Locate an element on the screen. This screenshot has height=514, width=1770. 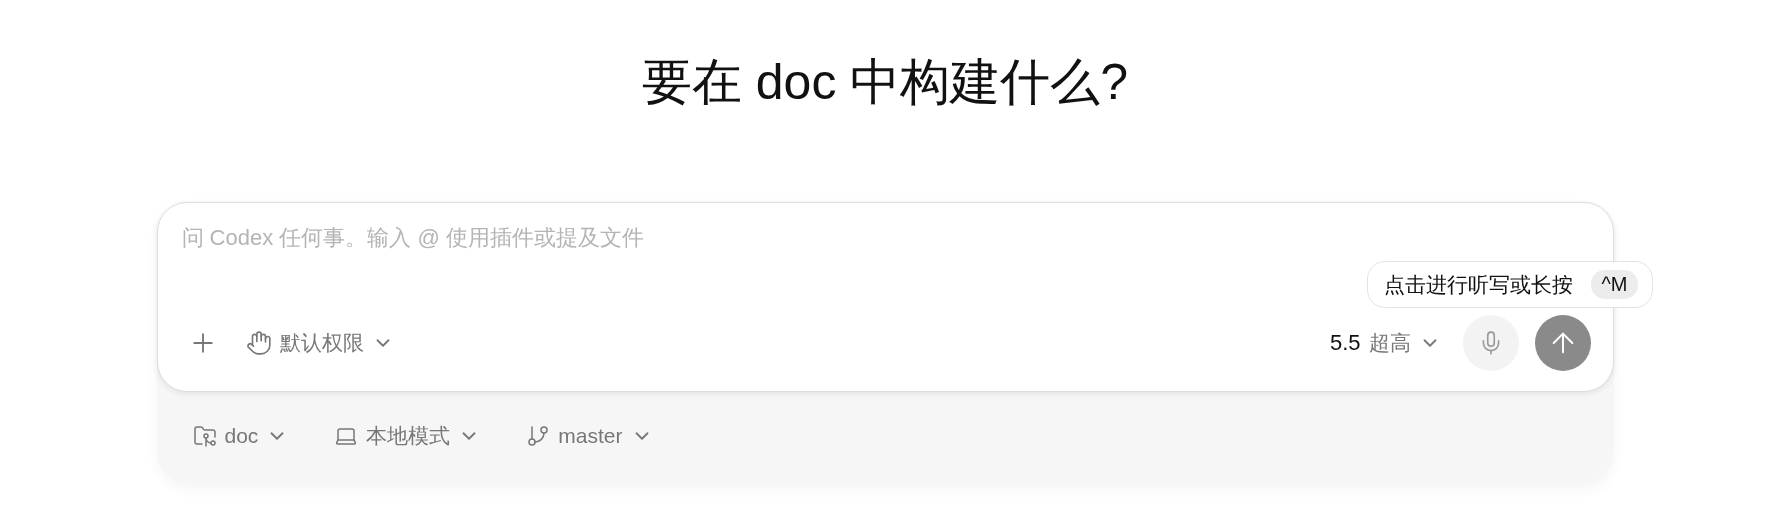
model-dropdown: 5.5 超高 is located at coordinates (1385, 343).